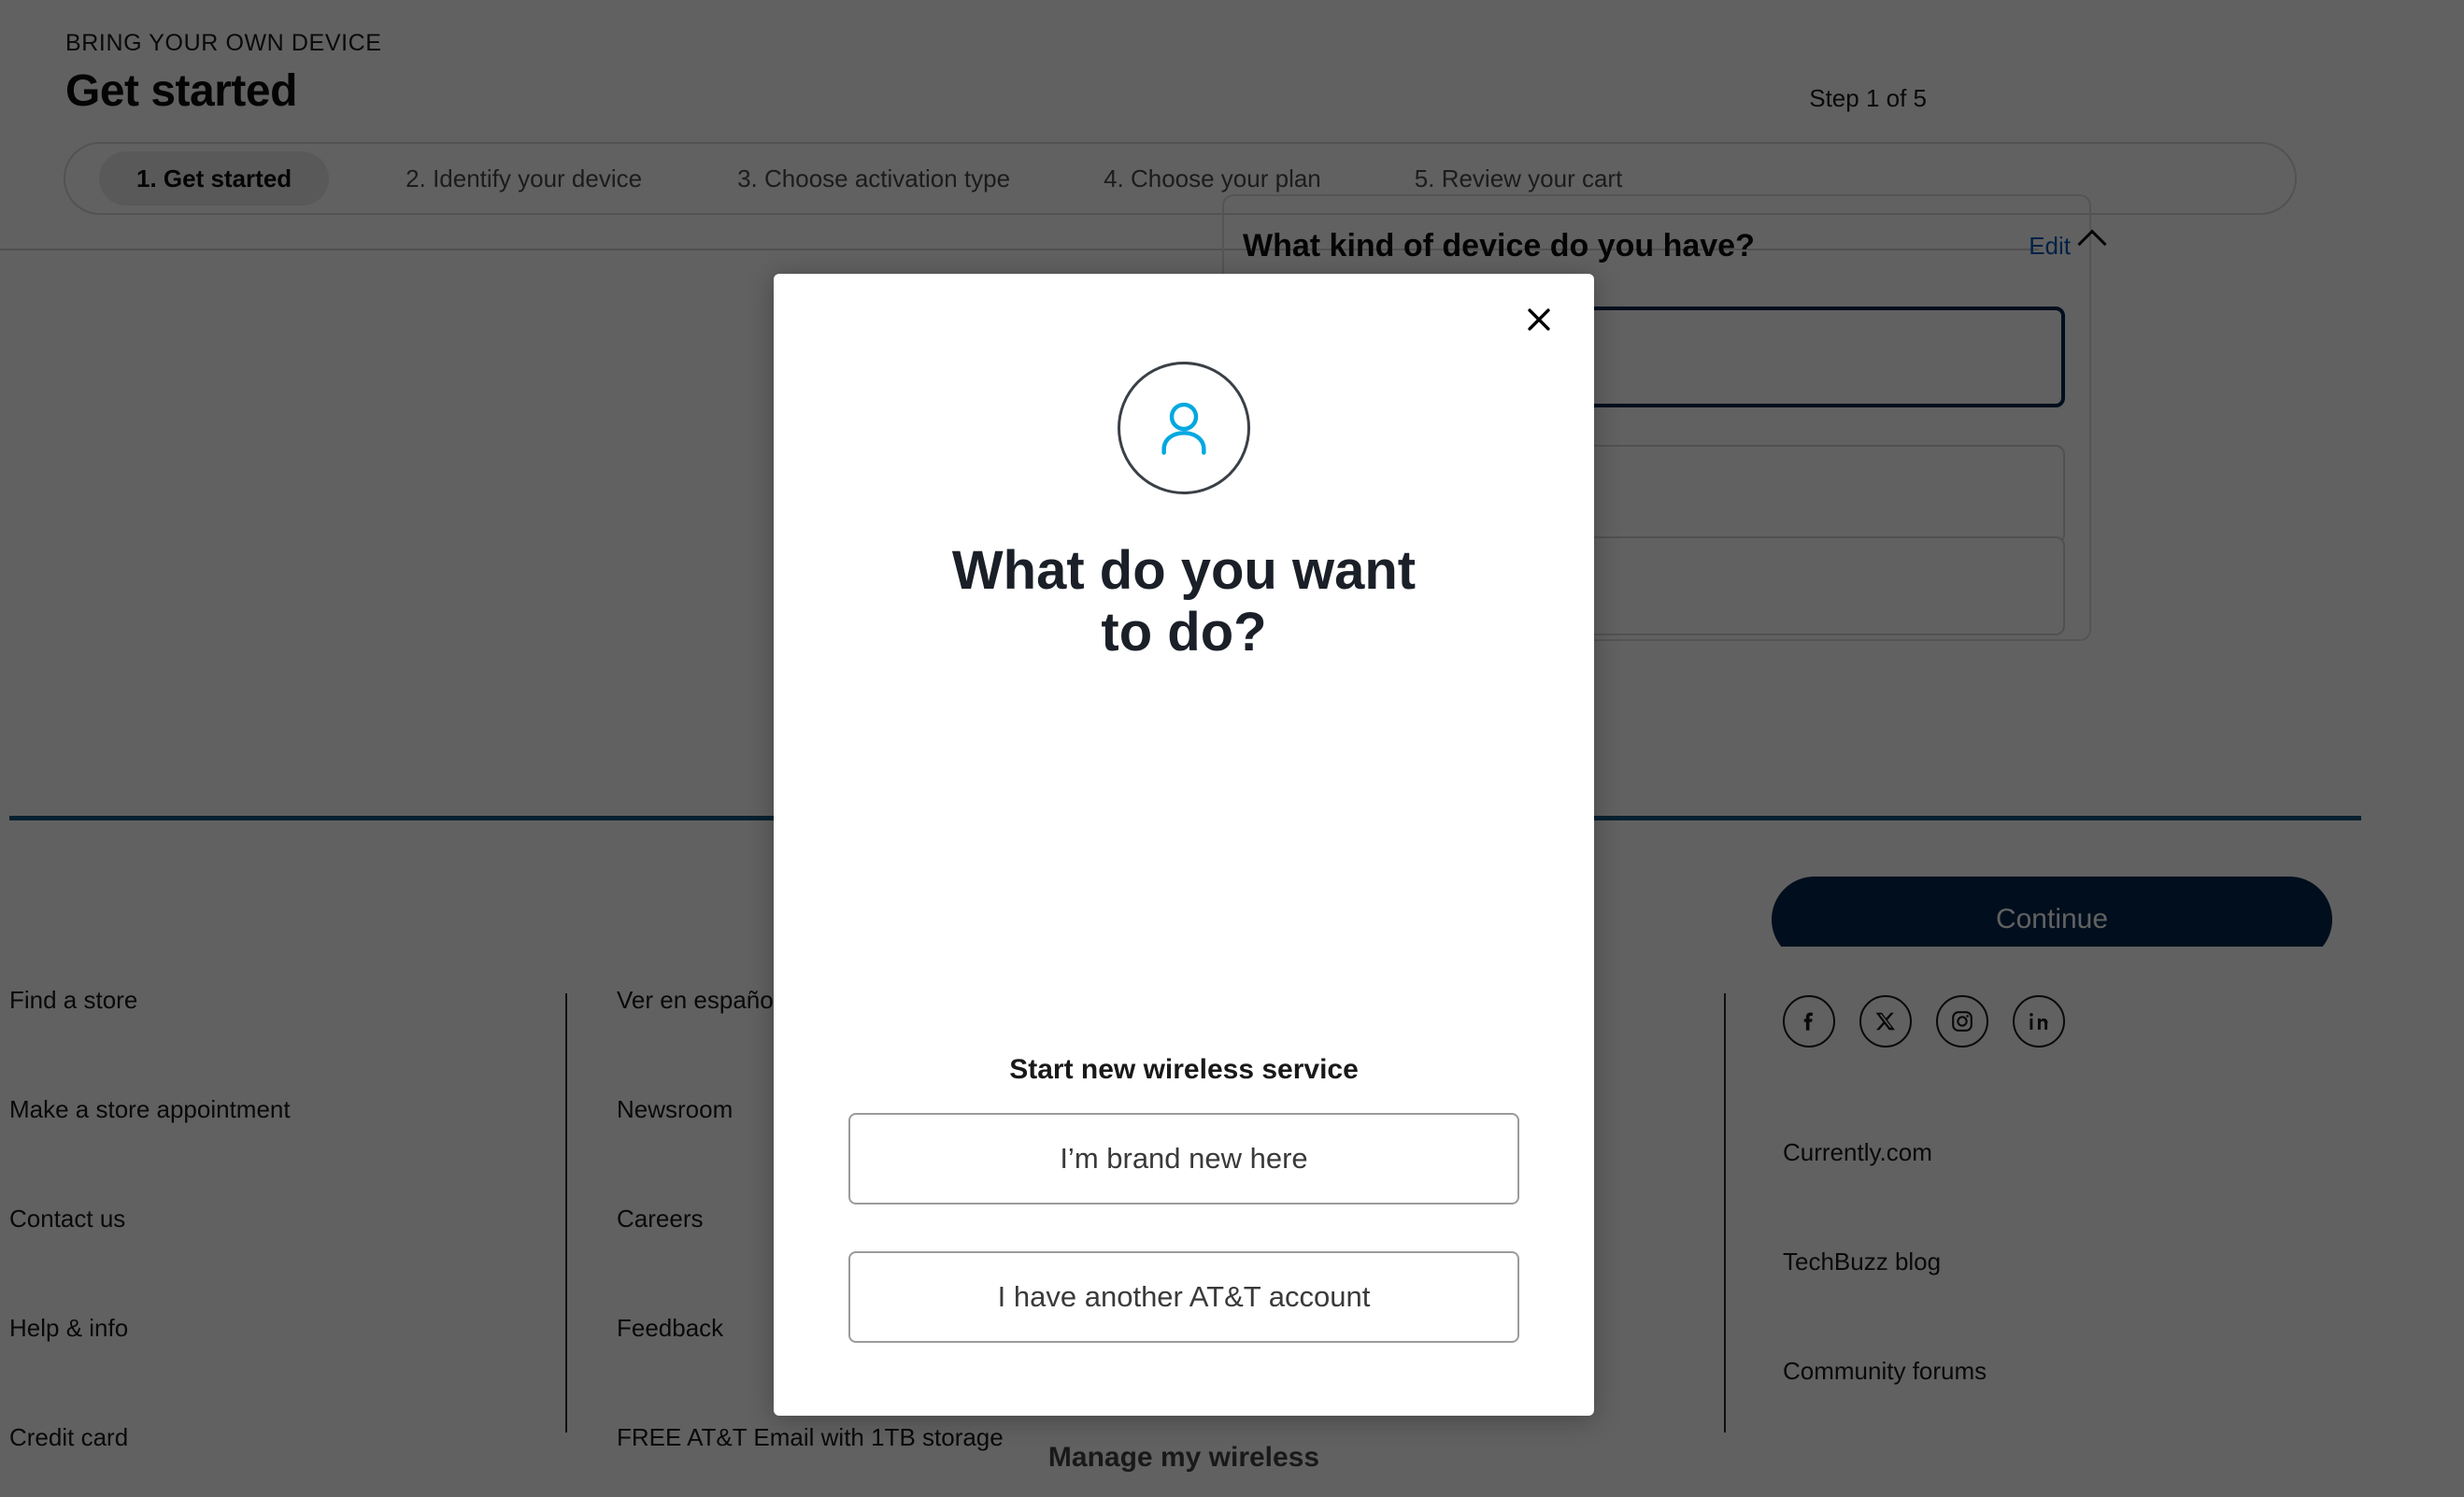  Describe the element at coordinates (1184, 1069) in the screenshot. I see `section-heading-start-new-service: Start new wireless service` at that location.